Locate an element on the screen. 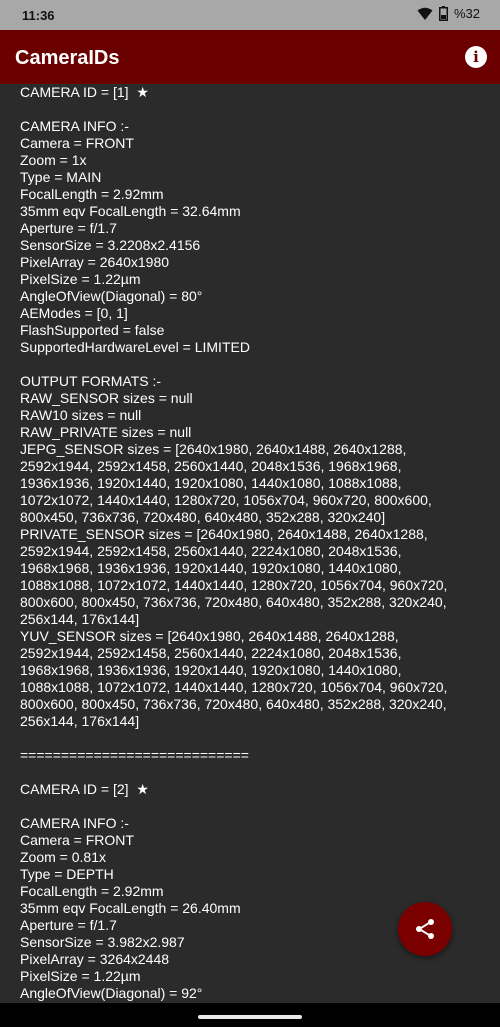 The height and width of the screenshot is (1027, 500). info-line: AngleOfView(Diagonal) = 92° is located at coordinates (111, 993).